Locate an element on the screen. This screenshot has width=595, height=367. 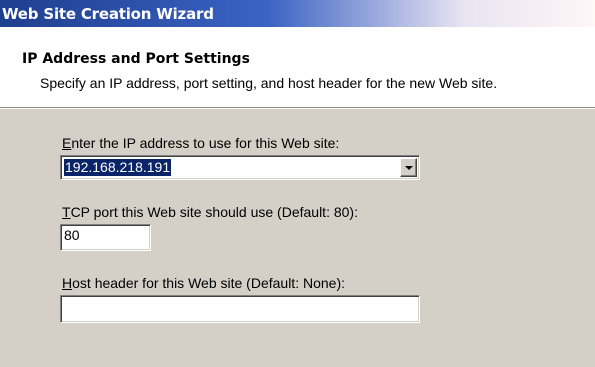
chevron-down-icon is located at coordinates (409, 168).